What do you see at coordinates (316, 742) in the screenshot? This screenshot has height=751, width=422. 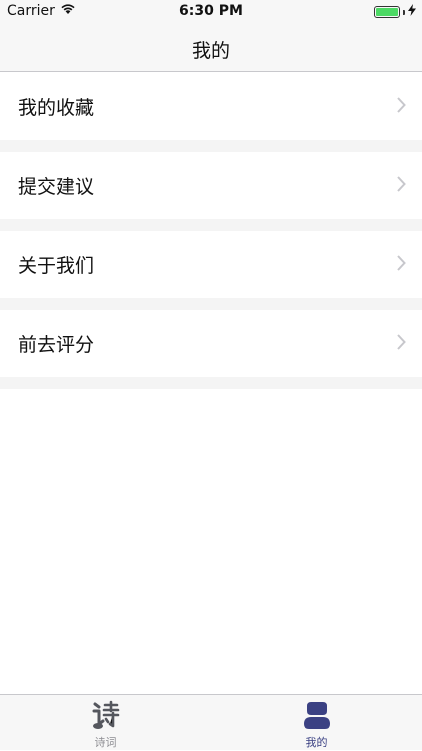 I see `tab-label: 我的` at bounding box center [316, 742].